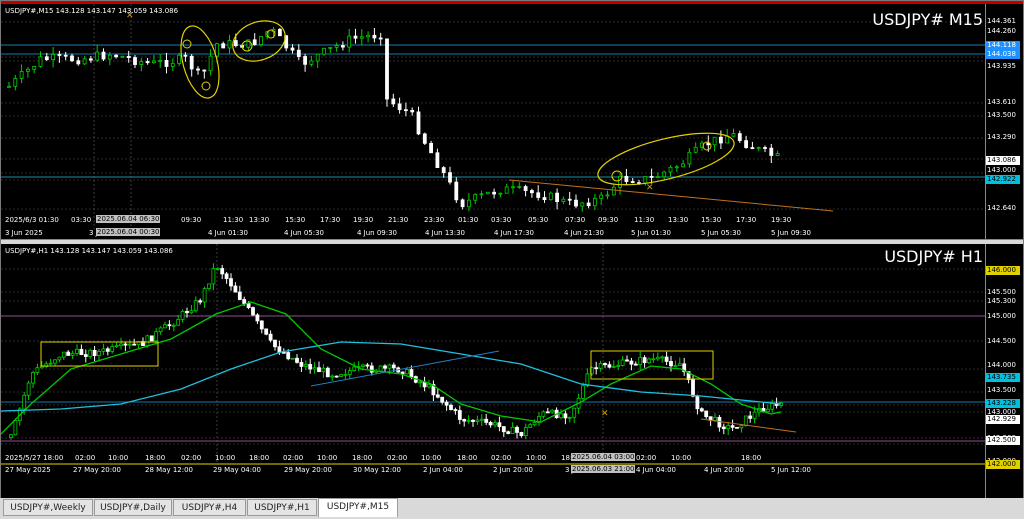 This screenshot has height=519, width=1024. What do you see at coordinates (233, 220) in the screenshot?
I see `m15-time-label: 11:30` at bounding box center [233, 220].